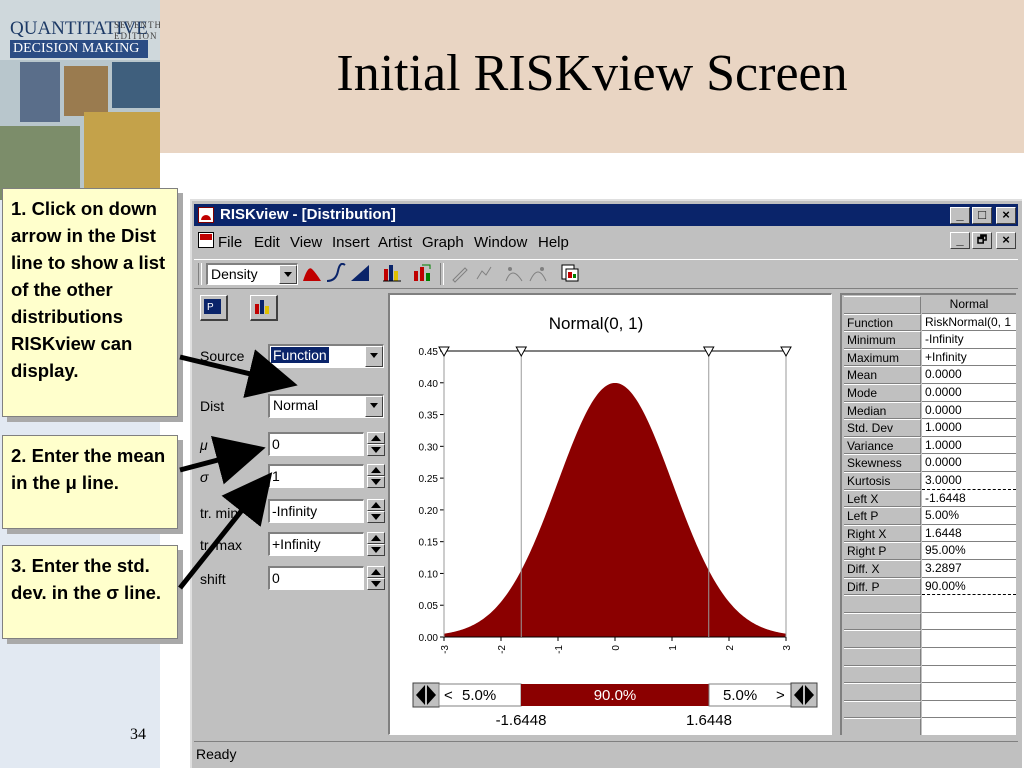 The width and height of the screenshot is (1024, 768). What do you see at coordinates (969, 305) in the screenshot?
I see `stats-column-header: Normal` at bounding box center [969, 305].